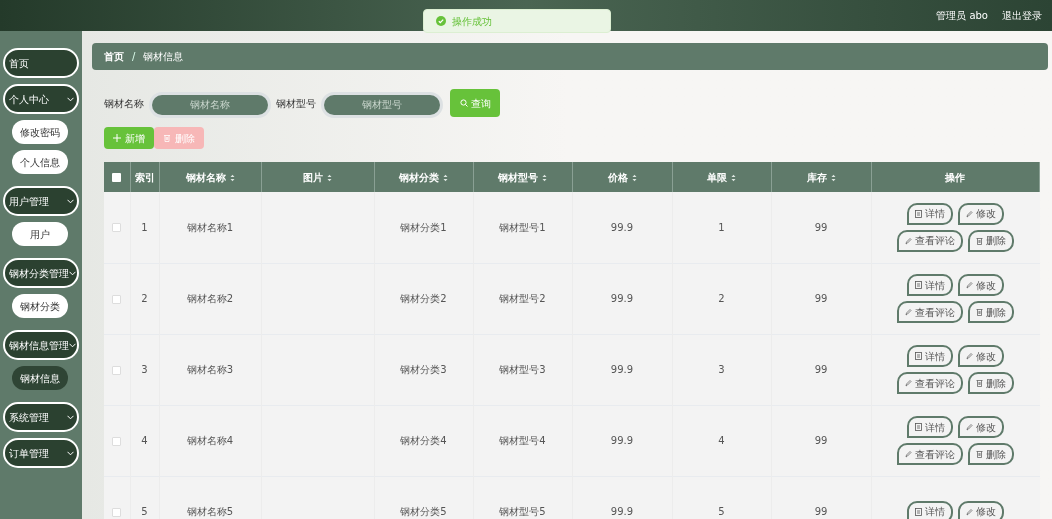 This screenshot has height=519, width=1052. I want to click on table-cell: 钢材分类3, so click(423, 369).